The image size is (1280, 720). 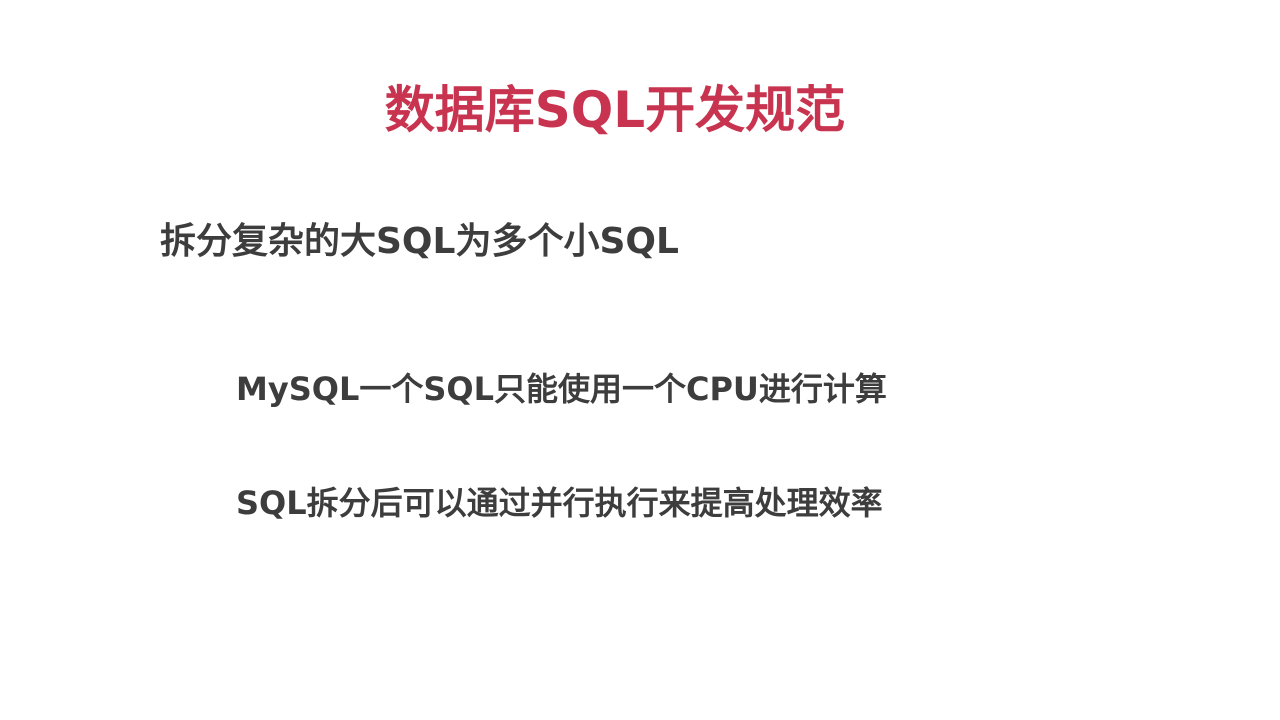 What do you see at coordinates (561, 389) in the screenshot?
I see `bullet-point: MySQL一个SQL只能使用一个CPU进行计算` at bounding box center [561, 389].